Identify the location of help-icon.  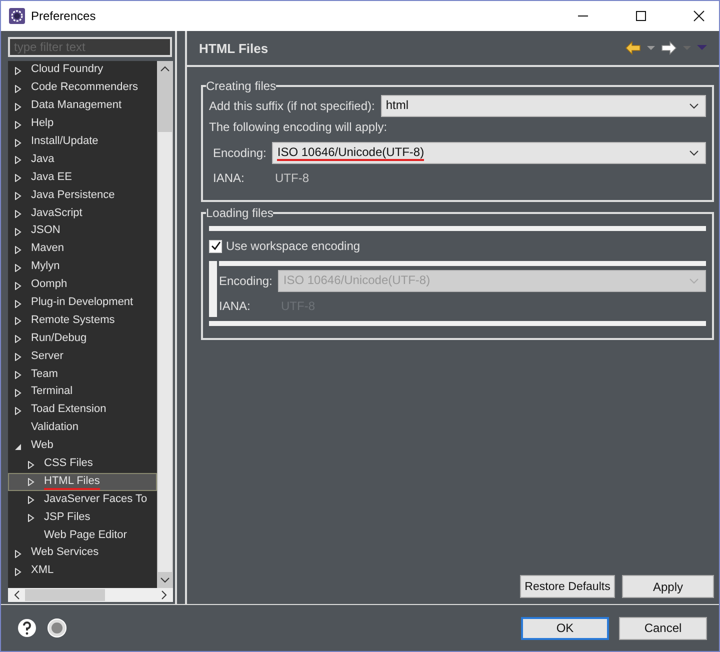
(27, 628).